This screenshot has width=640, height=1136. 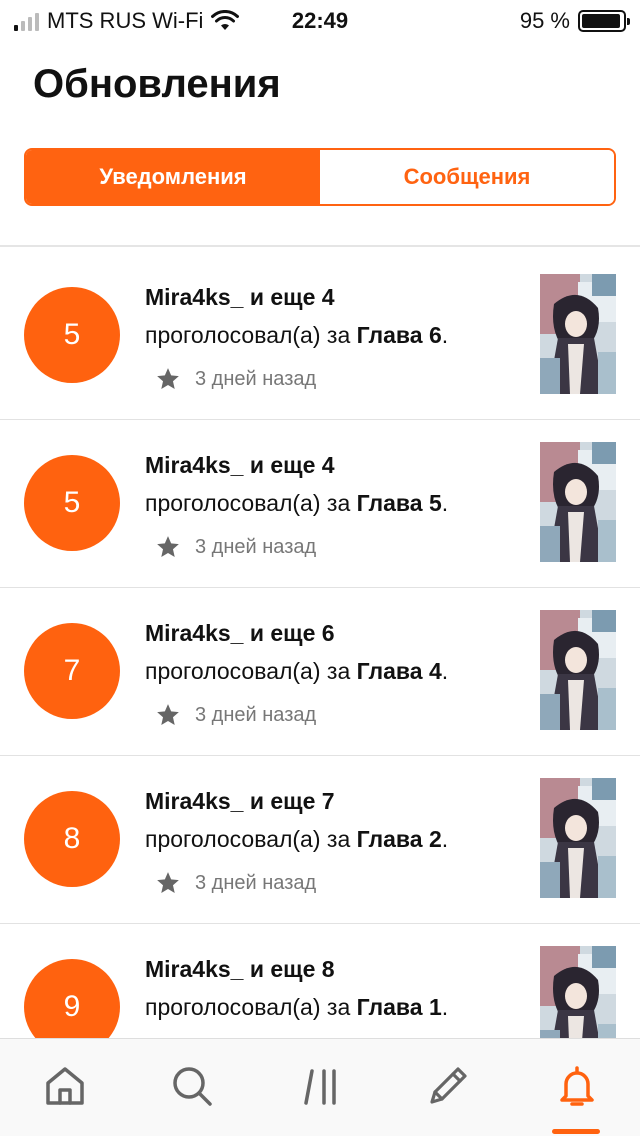 I want to click on bottom-tab-bar, so click(x=320, y=1087).